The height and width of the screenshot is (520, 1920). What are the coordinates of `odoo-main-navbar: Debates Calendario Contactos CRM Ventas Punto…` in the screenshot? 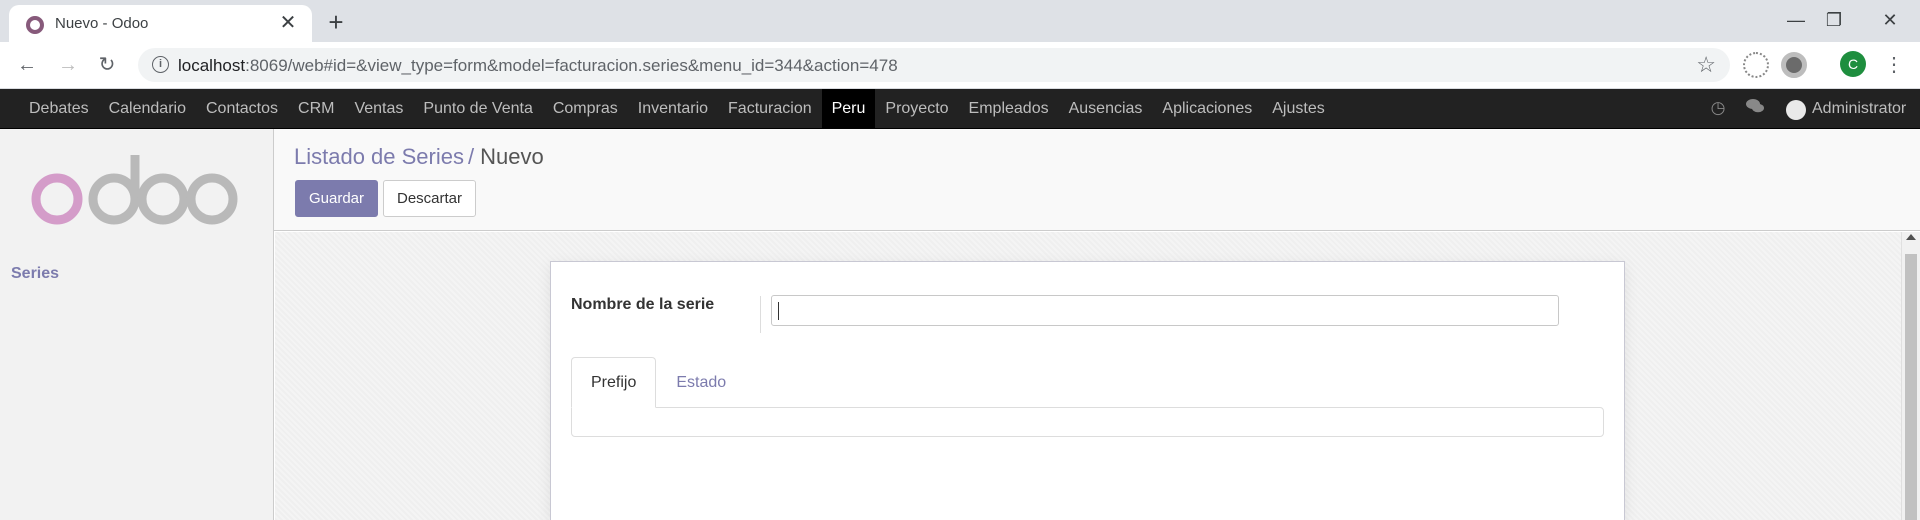 It's located at (960, 109).